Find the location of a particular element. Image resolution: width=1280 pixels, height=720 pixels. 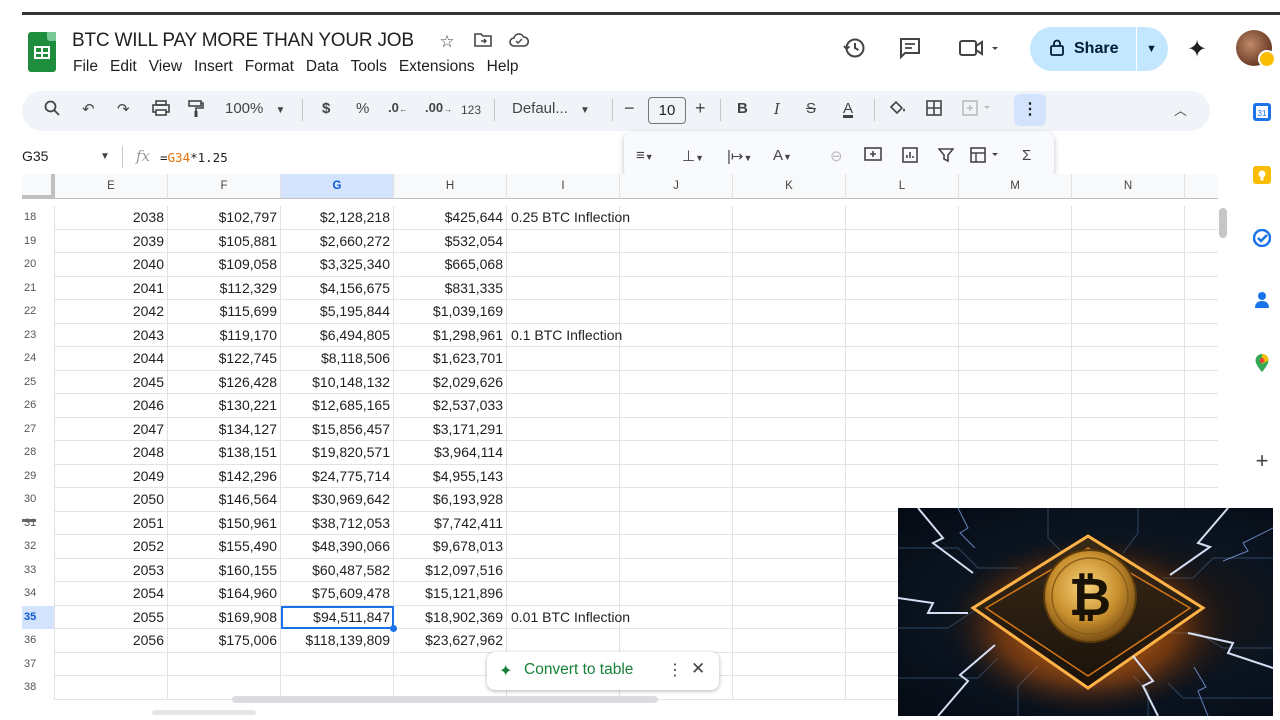

cell-e: 2050 is located at coordinates (111, 500).